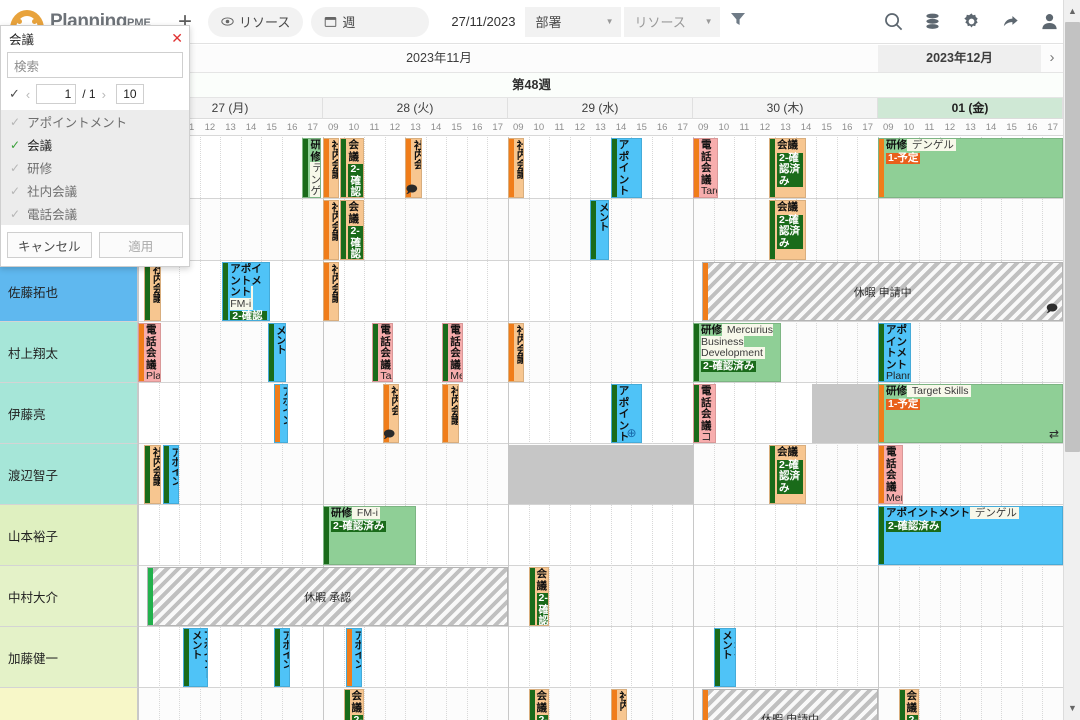 This screenshot has width=1080, height=720. Describe the element at coordinates (1052, 58) in the screenshot. I see `next-period-button: ›` at that location.